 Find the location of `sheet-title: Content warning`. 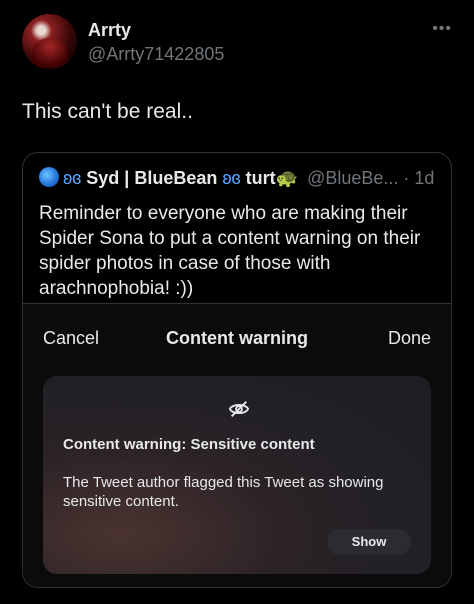

sheet-title: Content warning is located at coordinates (237, 338).